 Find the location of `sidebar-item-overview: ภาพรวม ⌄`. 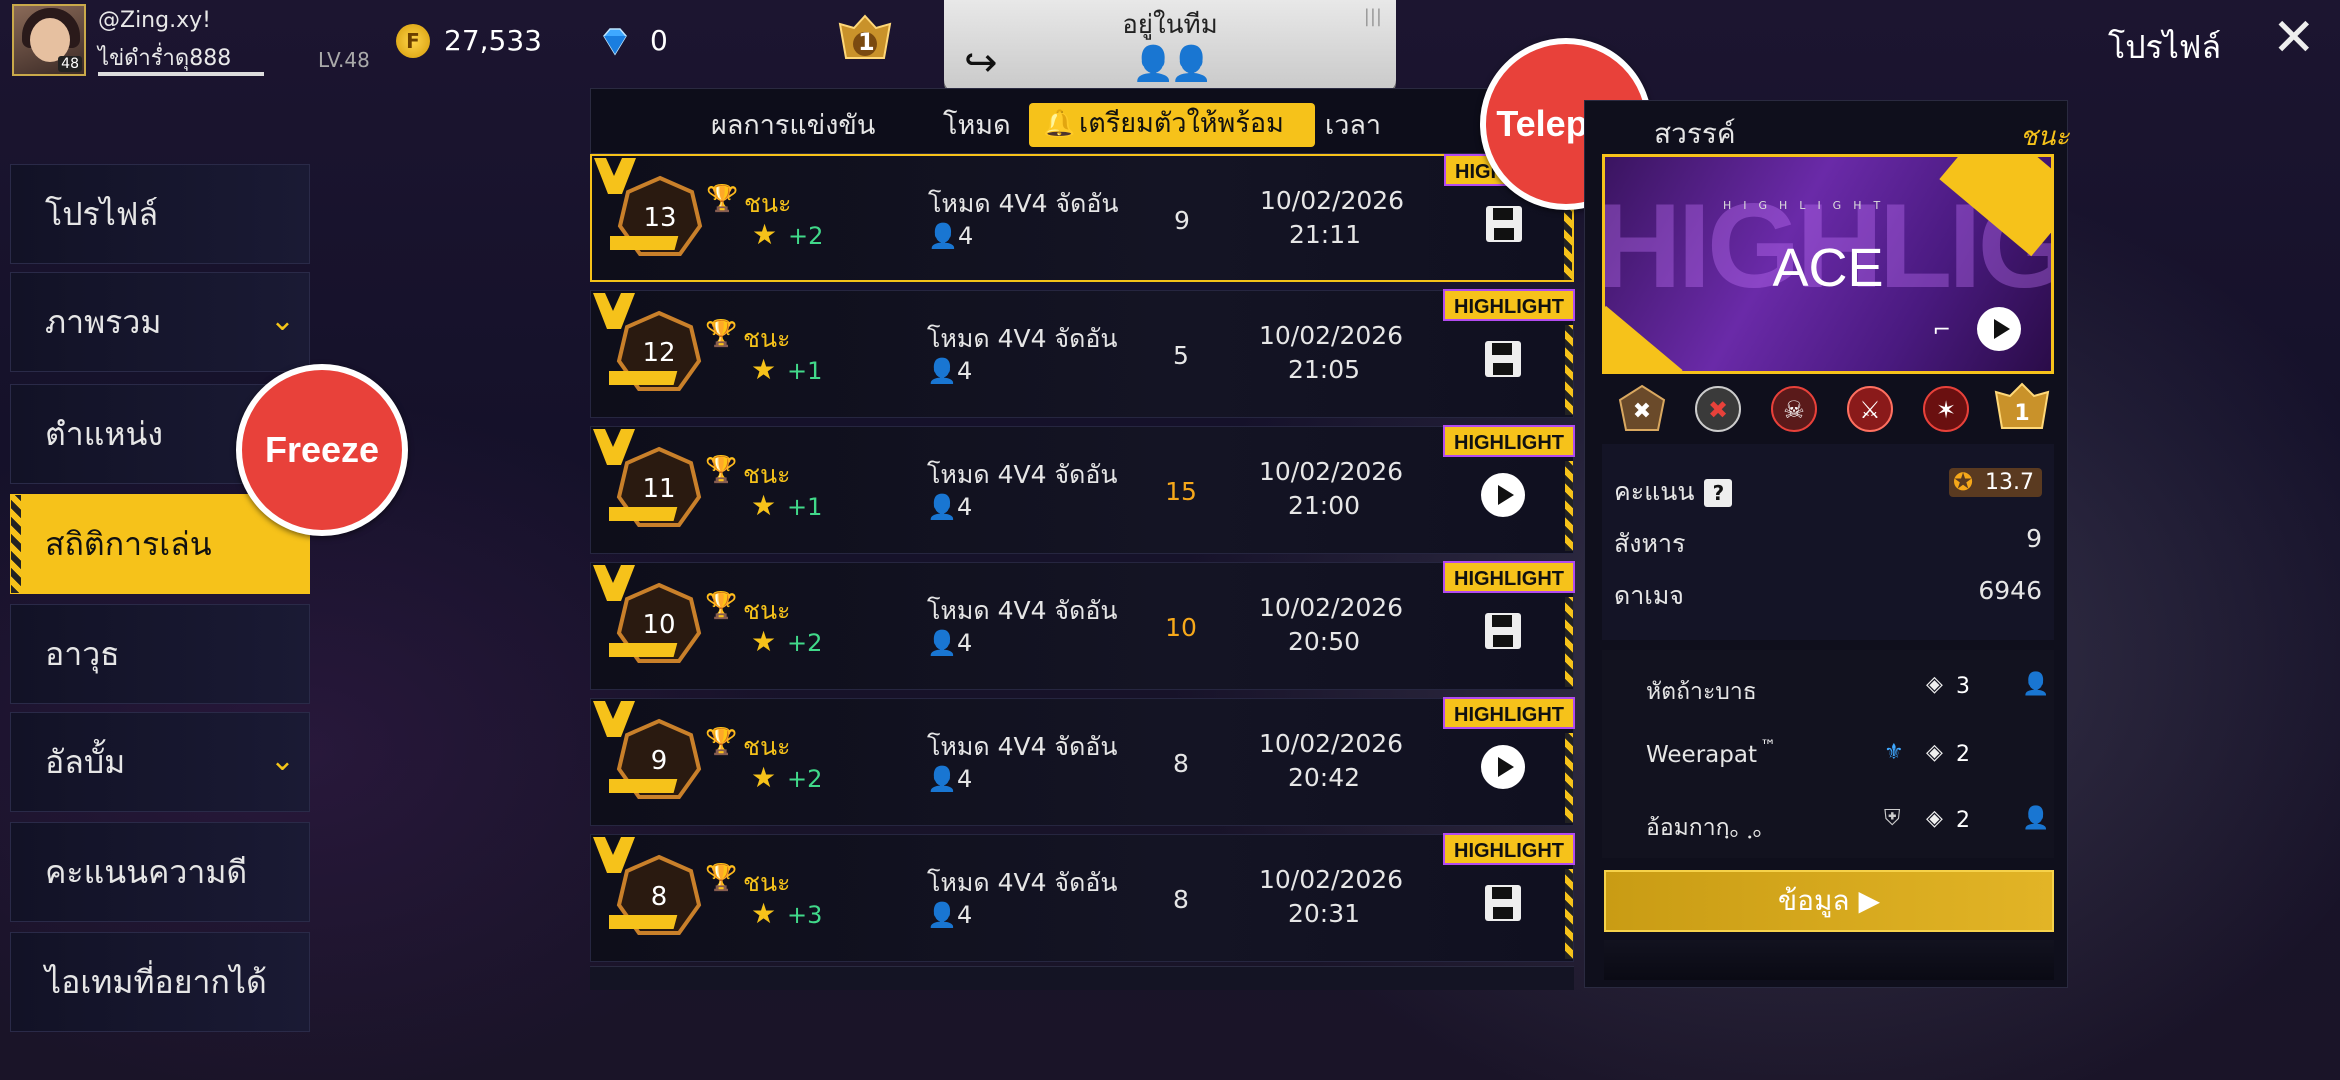

sidebar-item-overview: ภาพรวม ⌄ is located at coordinates (160, 322).